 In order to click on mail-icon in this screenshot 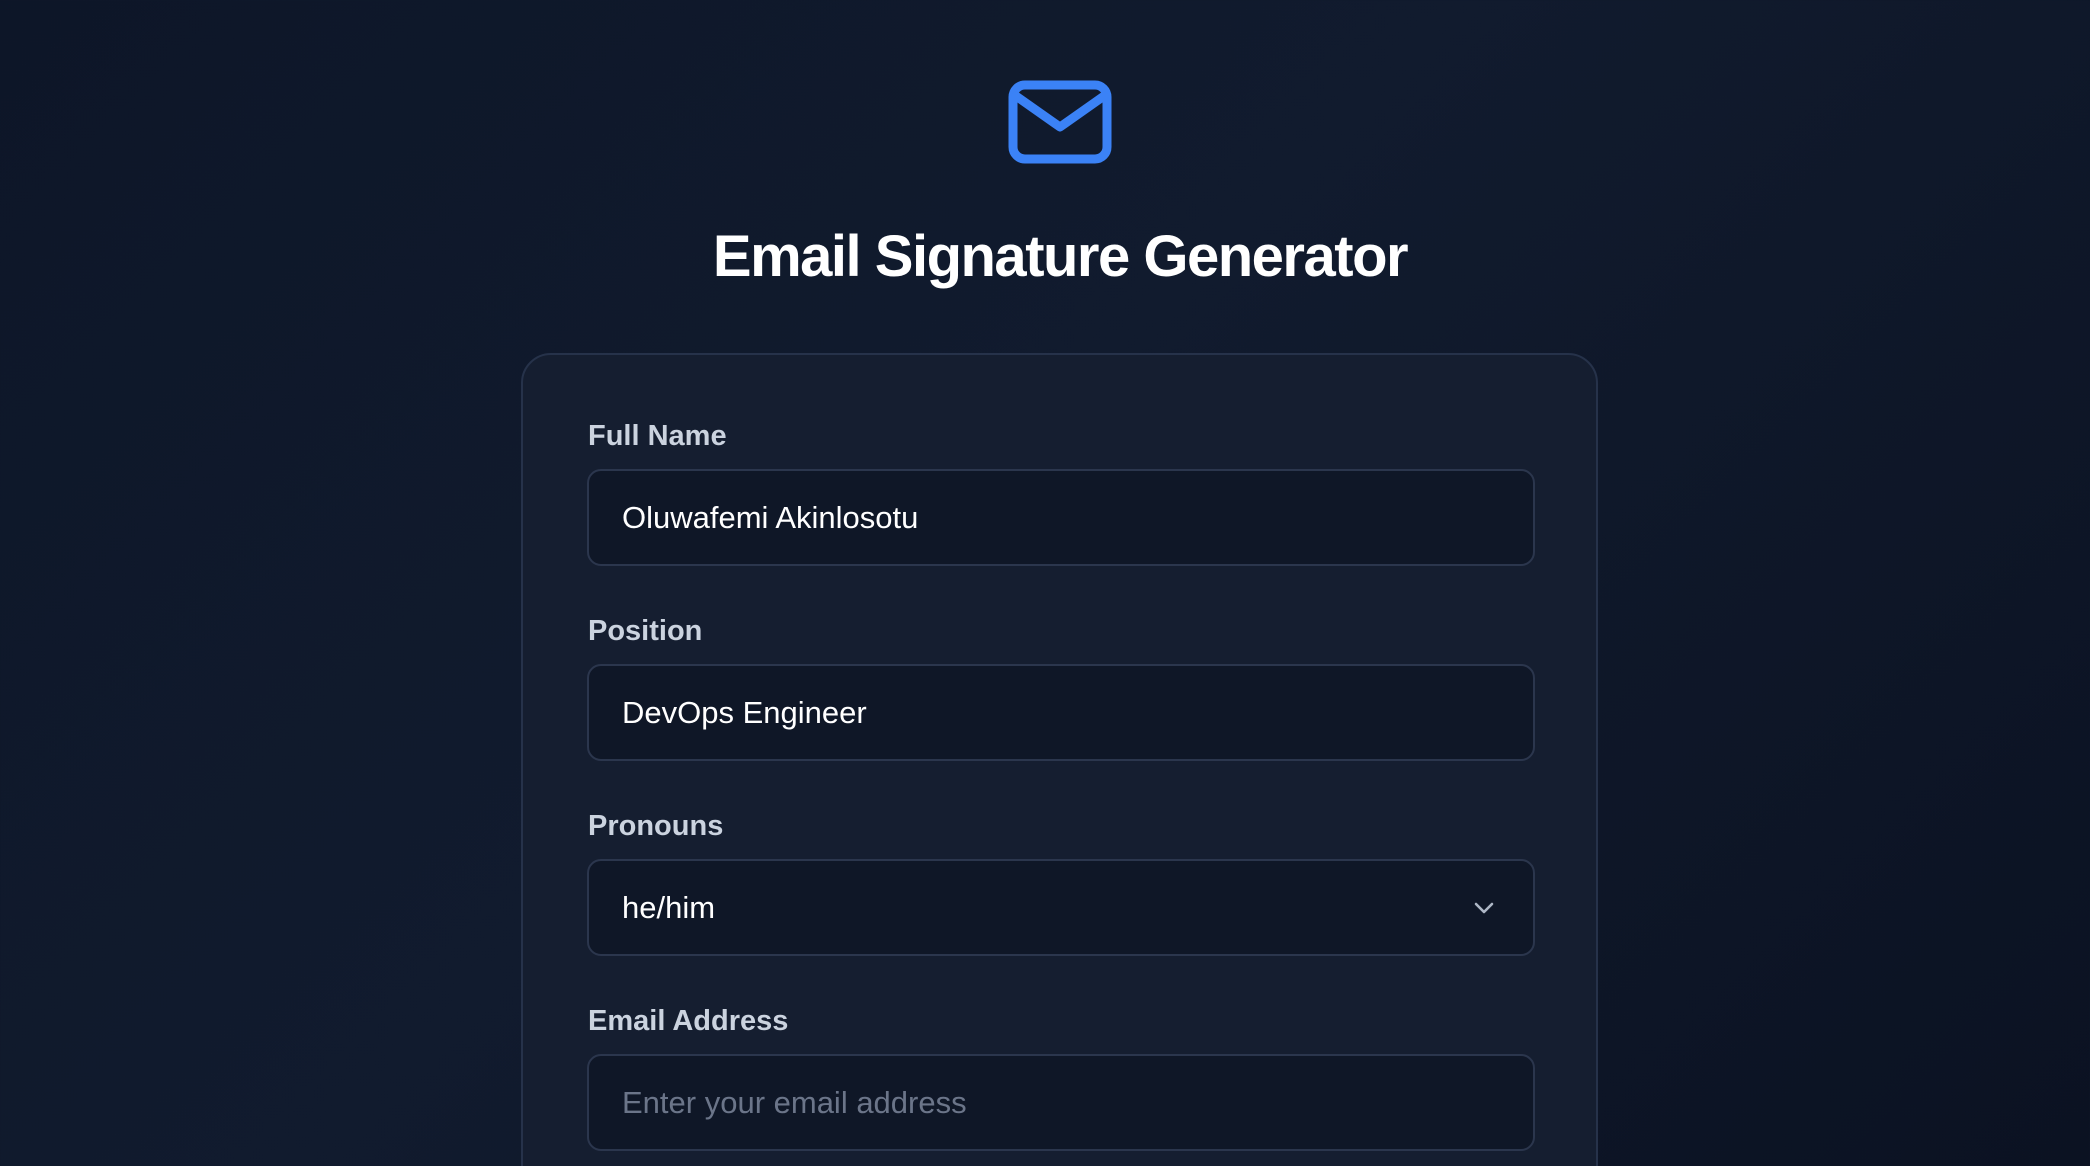, I will do `click(1060, 122)`.